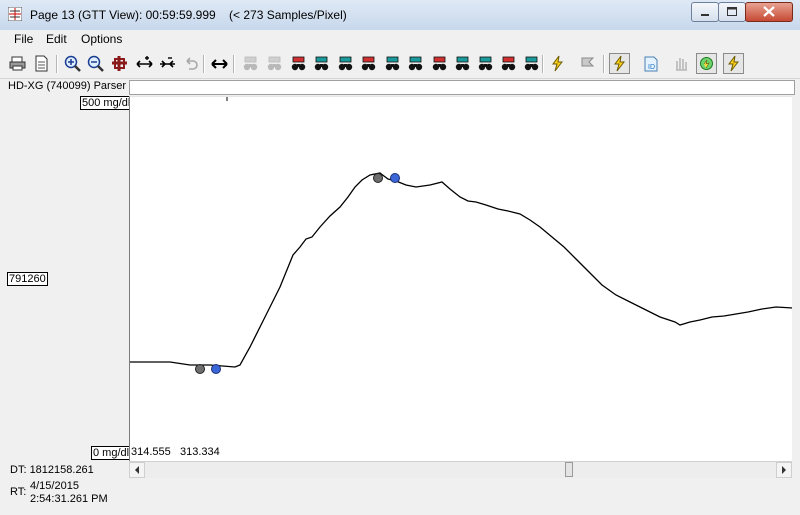 This screenshot has width=800, height=515. What do you see at coordinates (69, 499) in the screenshot?
I see `rt-time: 2:54:31.261 PM` at bounding box center [69, 499].